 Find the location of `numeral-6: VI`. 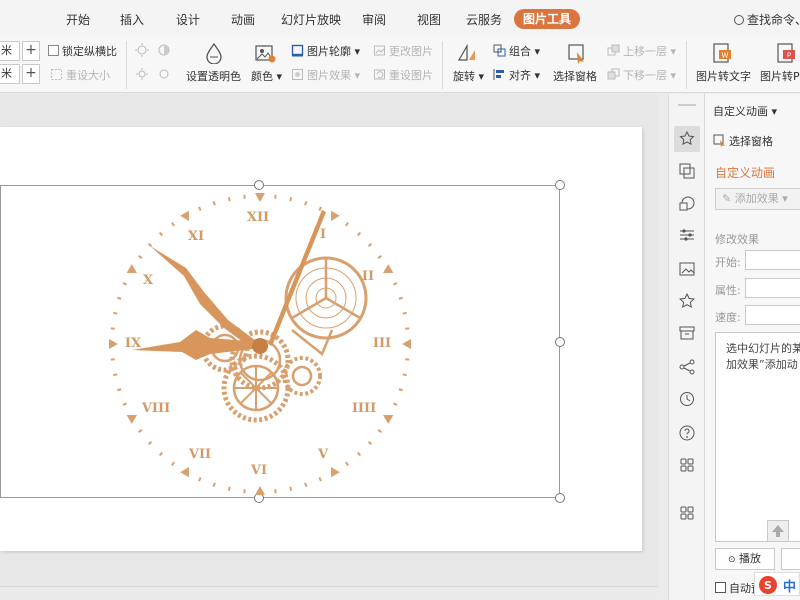

numeral-6: VI is located at coordinates (258, 470).